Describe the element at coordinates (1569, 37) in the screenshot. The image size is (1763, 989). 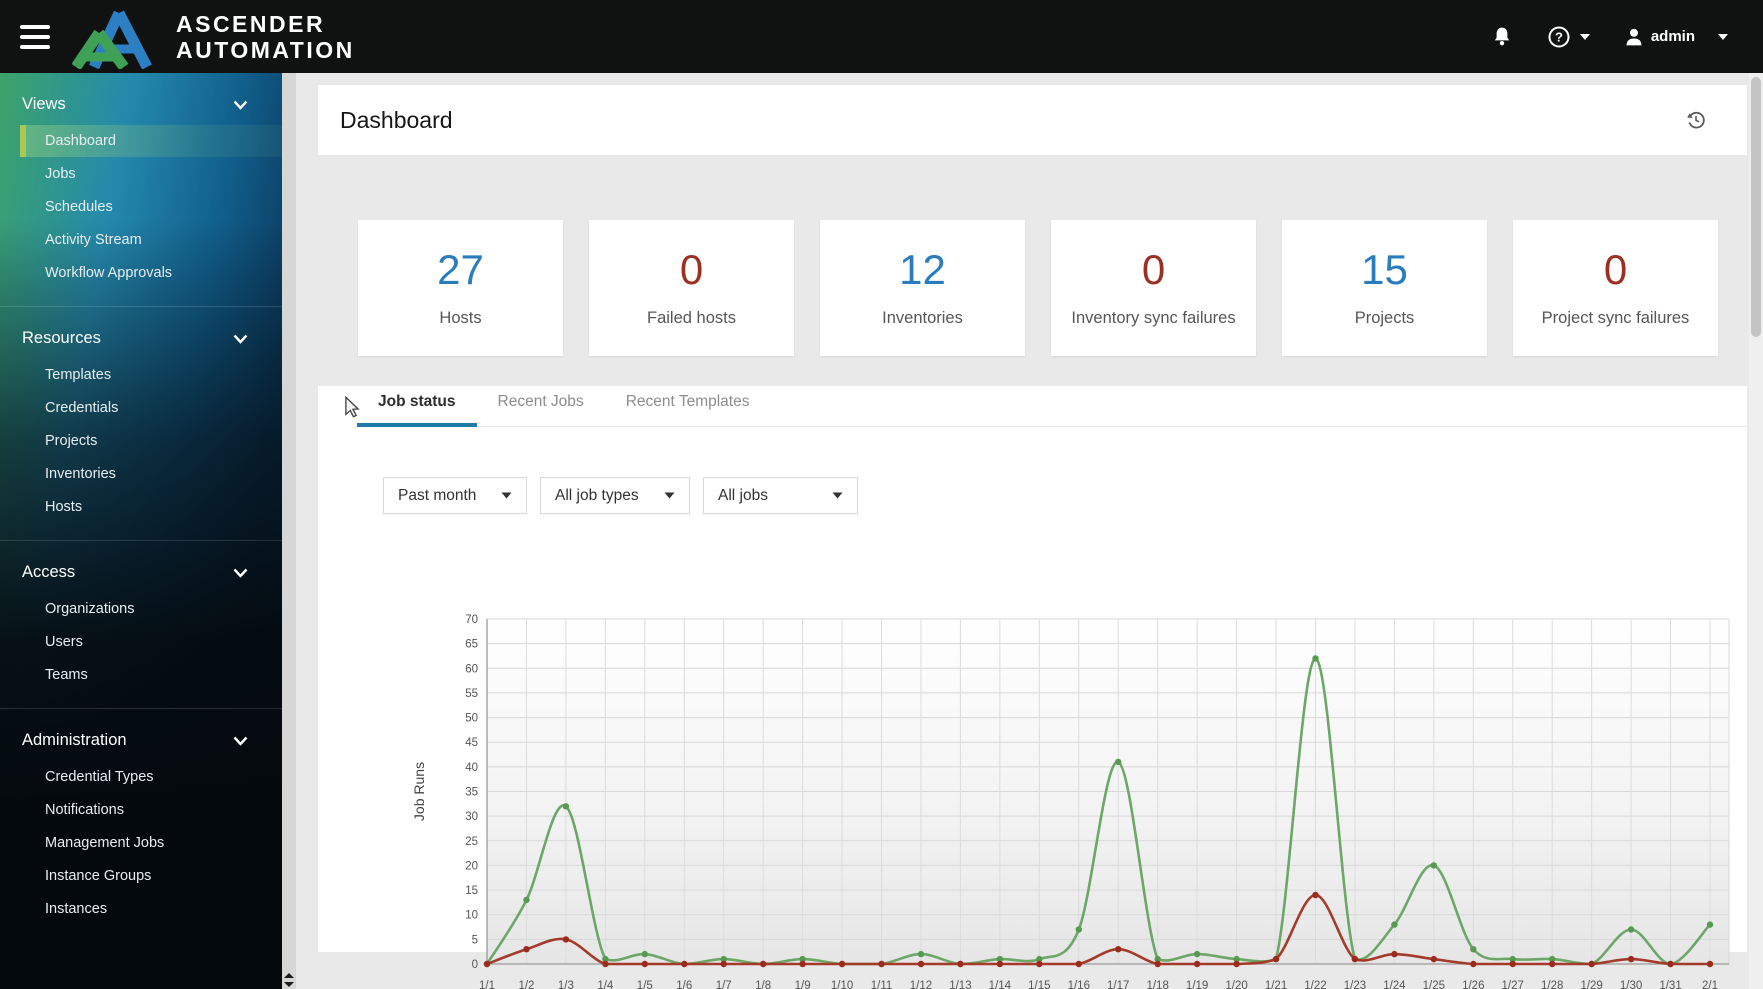
I see `help-menu-button: ?` at that location.